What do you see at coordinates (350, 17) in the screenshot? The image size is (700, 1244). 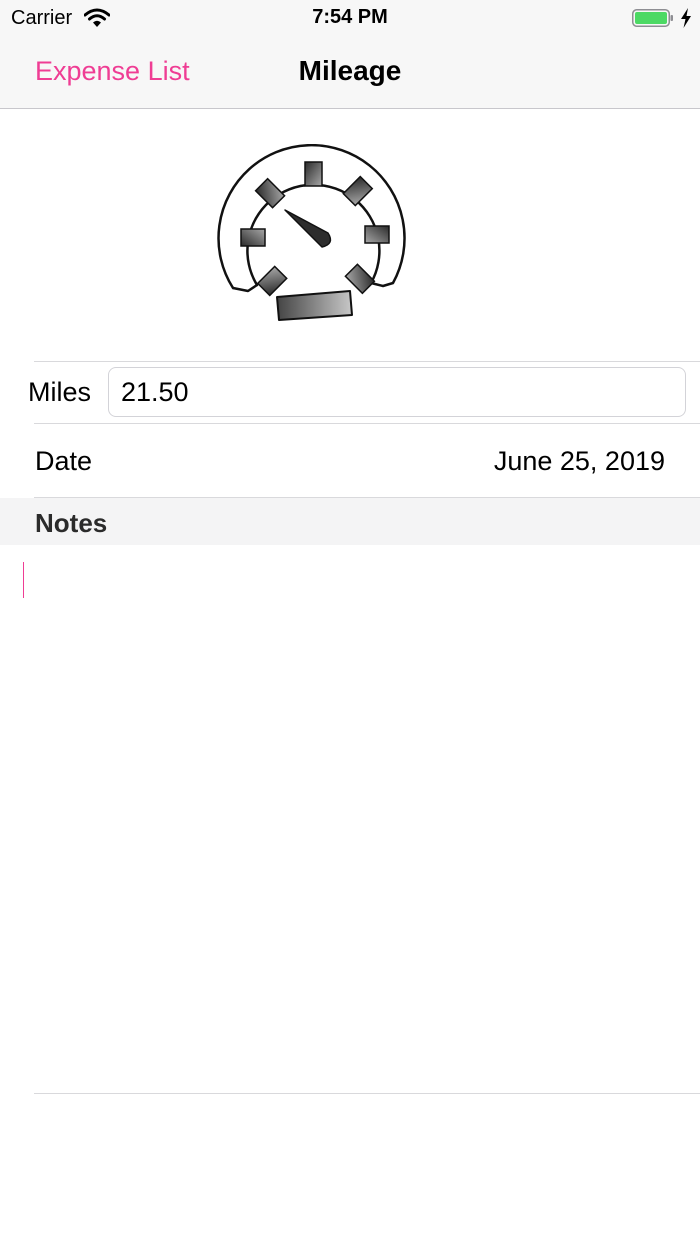 I see `status-time: 7:54 PM` at bounding box center [350, 17].